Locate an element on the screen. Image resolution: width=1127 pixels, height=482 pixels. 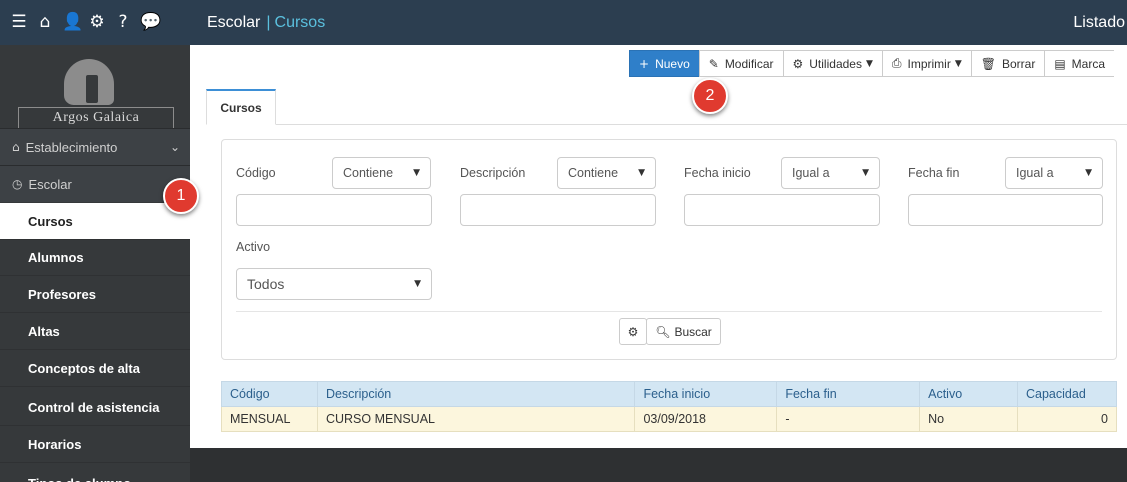
printer-icon: ⎙ is located at coordinates (896, 63).